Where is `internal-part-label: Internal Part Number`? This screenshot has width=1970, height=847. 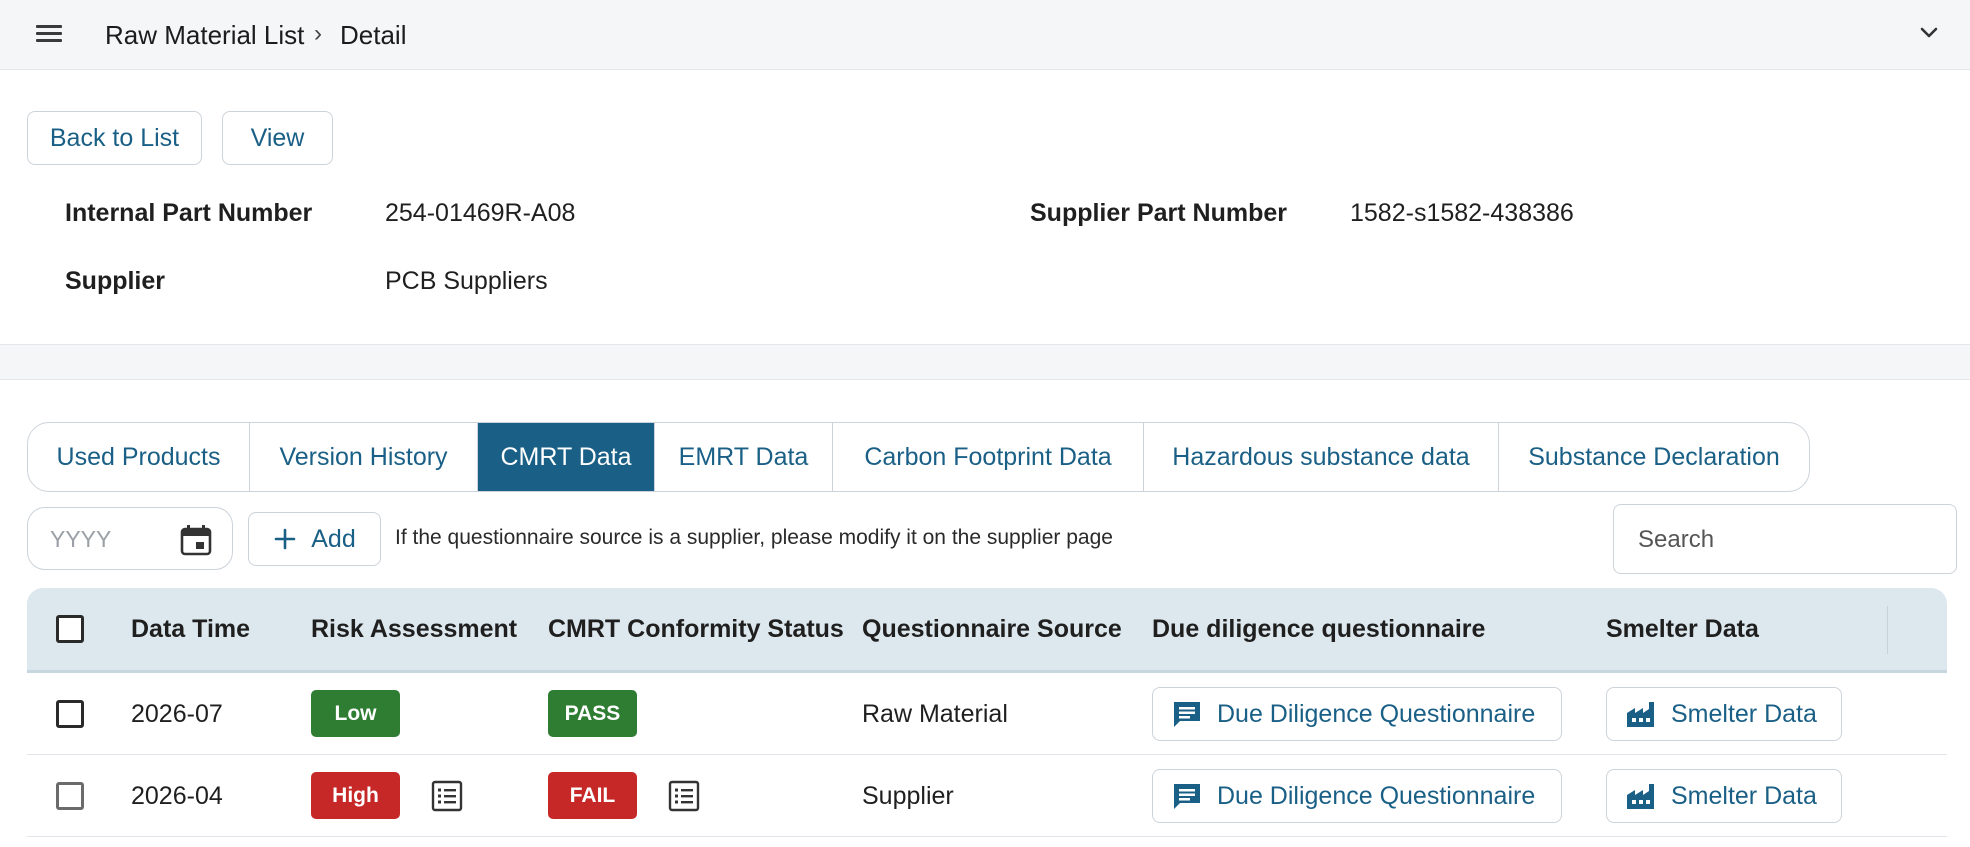
internal-part-label: Internal Part Number is located at coordinates (189, 213).